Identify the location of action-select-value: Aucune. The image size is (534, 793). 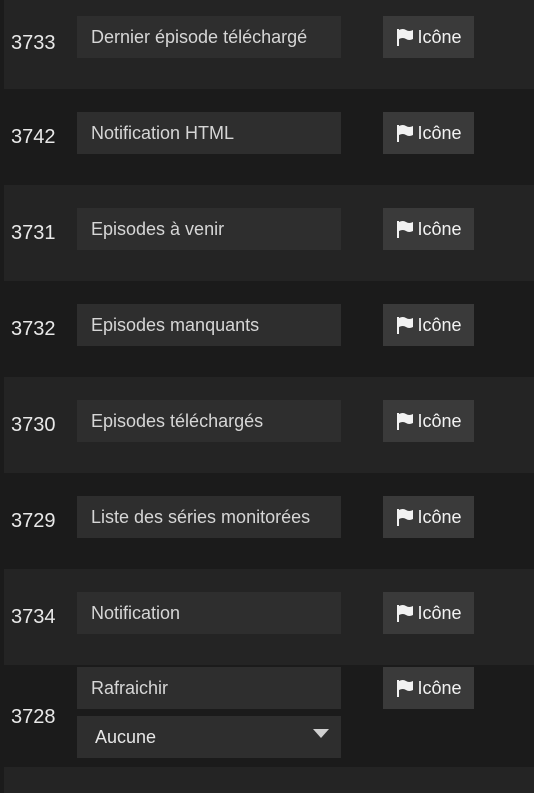
(126, 736).